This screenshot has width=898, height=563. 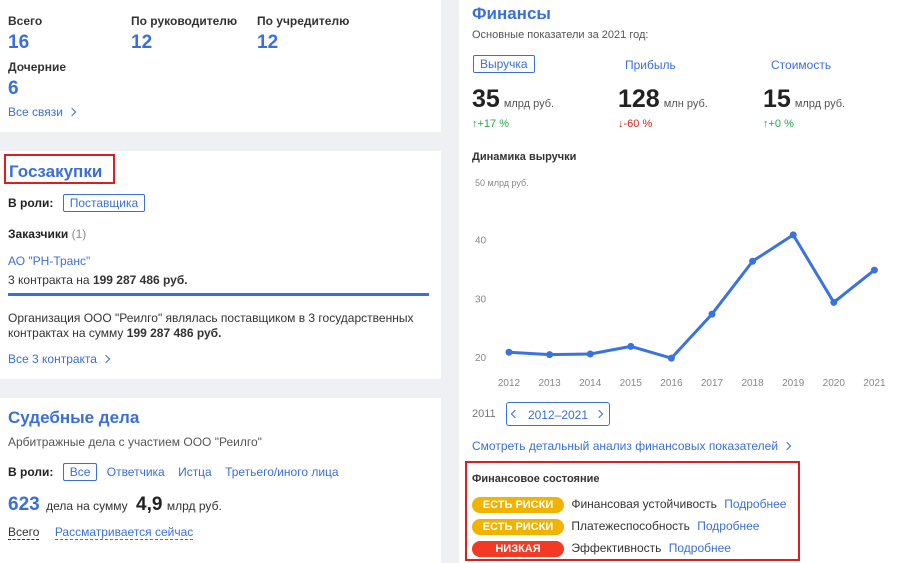 I want to click on metric-value-change: ↑+0 %, so click(x=778, y=124).